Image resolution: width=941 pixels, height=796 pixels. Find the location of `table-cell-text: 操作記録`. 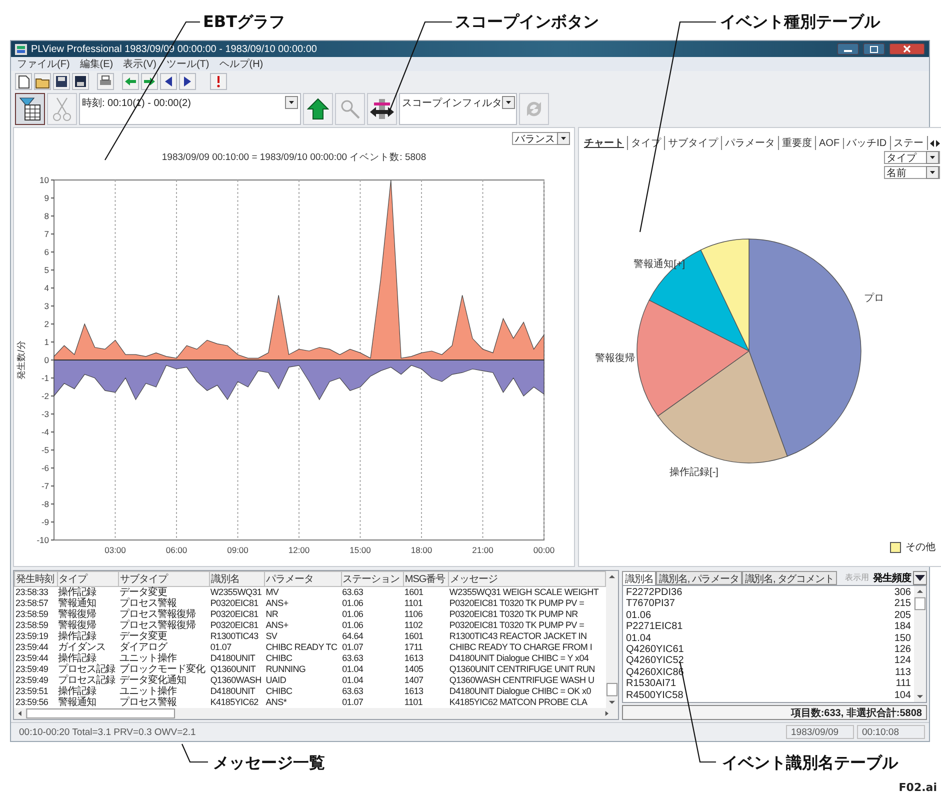

table-cell-text: 操作記録 is located at coordinates (77, 636).